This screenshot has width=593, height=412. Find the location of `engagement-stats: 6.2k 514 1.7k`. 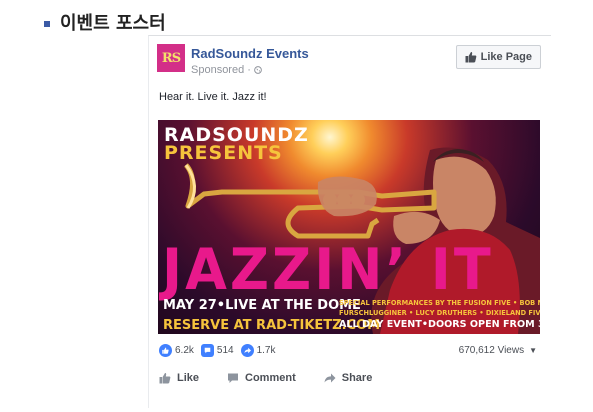

engagement-stats: 6.2k 514 1.7k is located at coordinates (221, 350).